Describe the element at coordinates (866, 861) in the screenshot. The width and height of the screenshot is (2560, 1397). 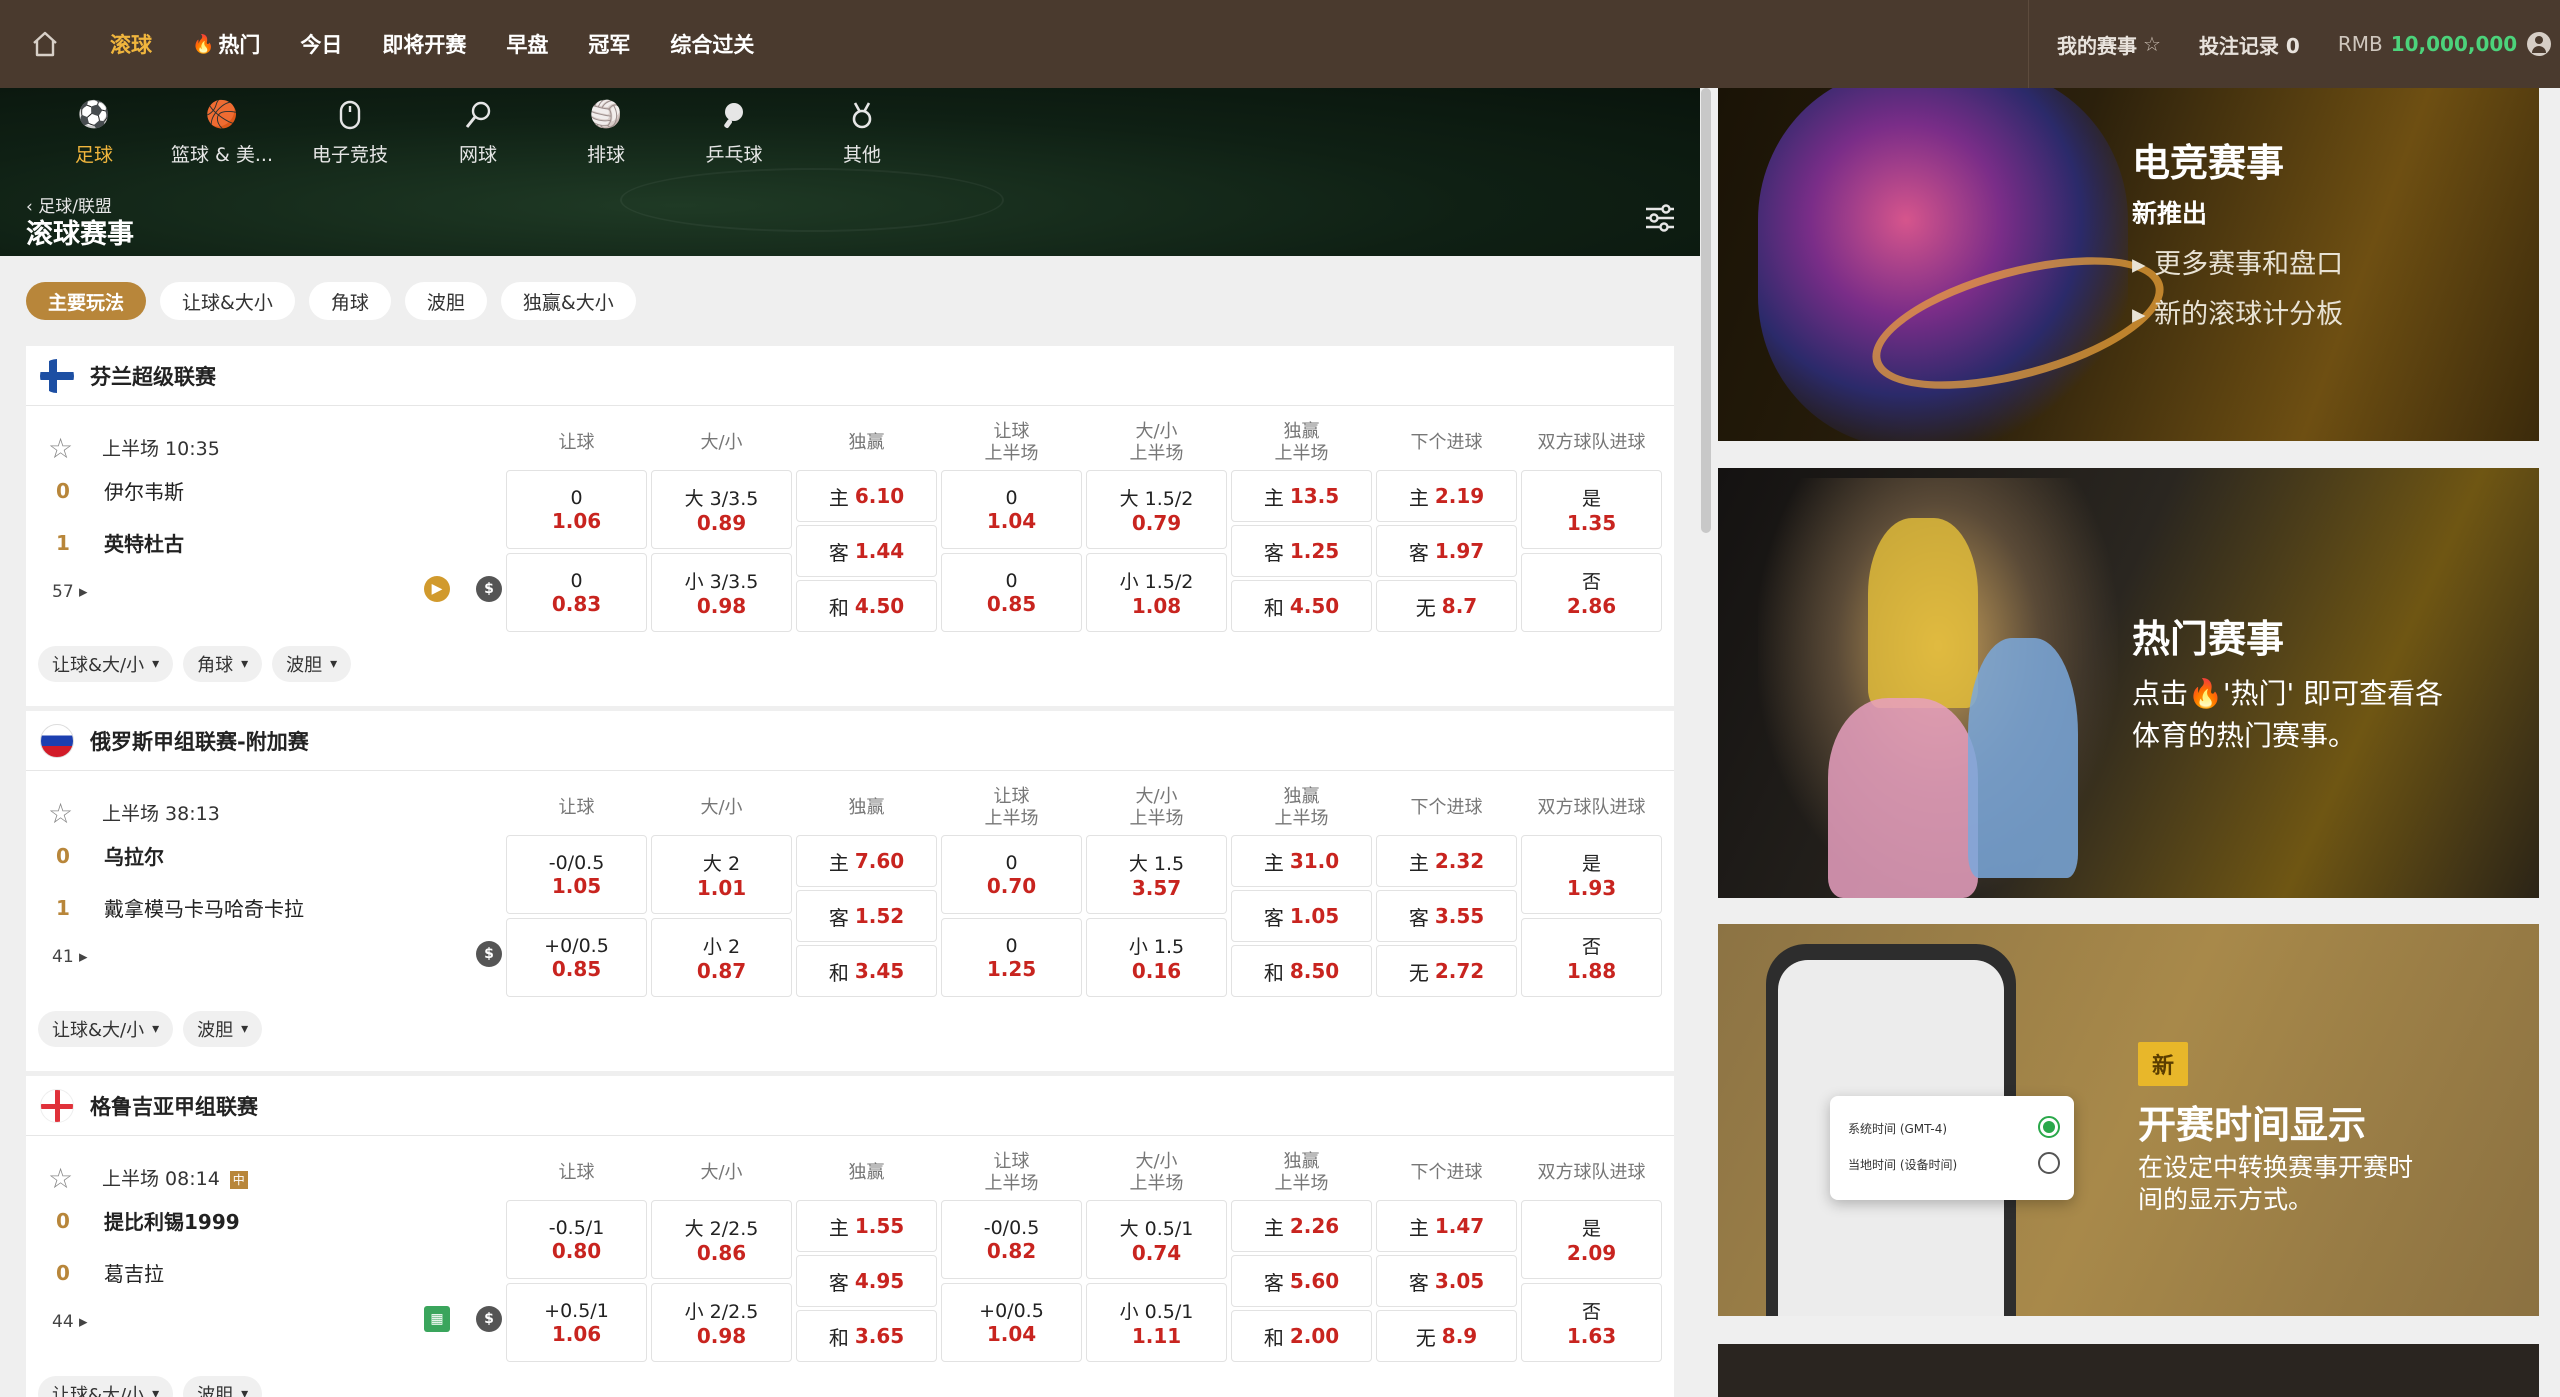
I see `odds-button: 主 7.60` at that location.